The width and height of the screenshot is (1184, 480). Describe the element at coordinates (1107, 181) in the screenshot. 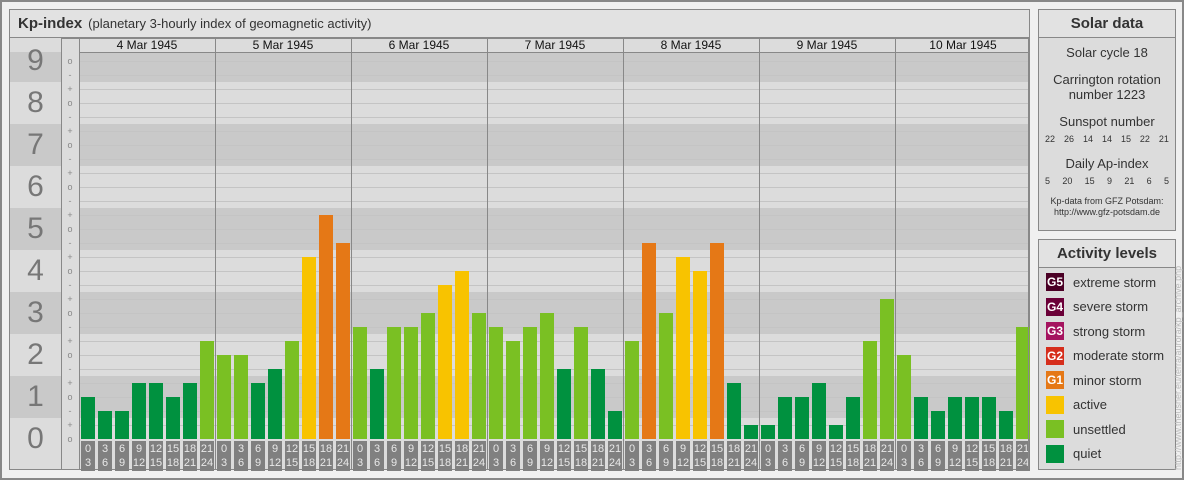

I see `ap-values: 5 20 15 9 21 6 5` at that location.